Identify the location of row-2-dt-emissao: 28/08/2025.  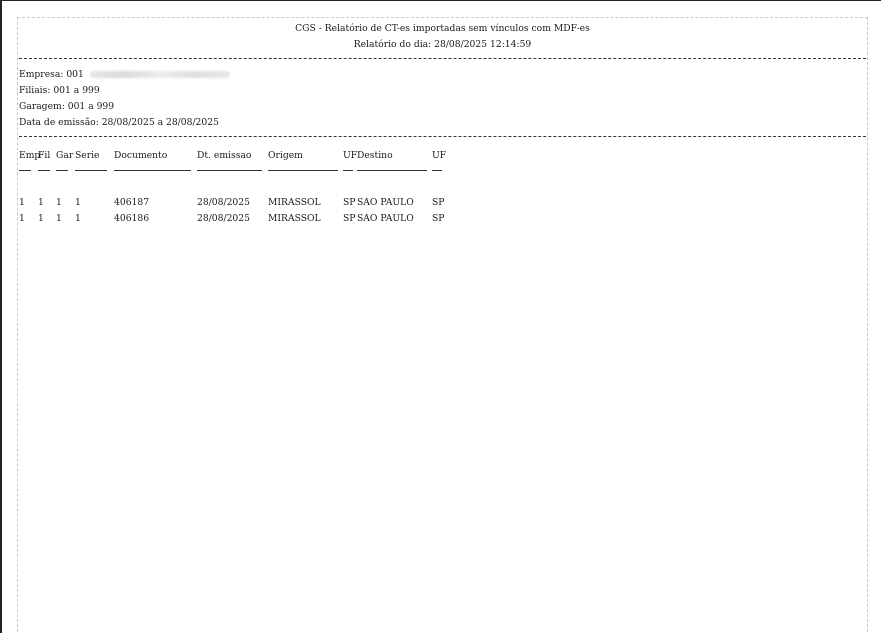
(223, 218).